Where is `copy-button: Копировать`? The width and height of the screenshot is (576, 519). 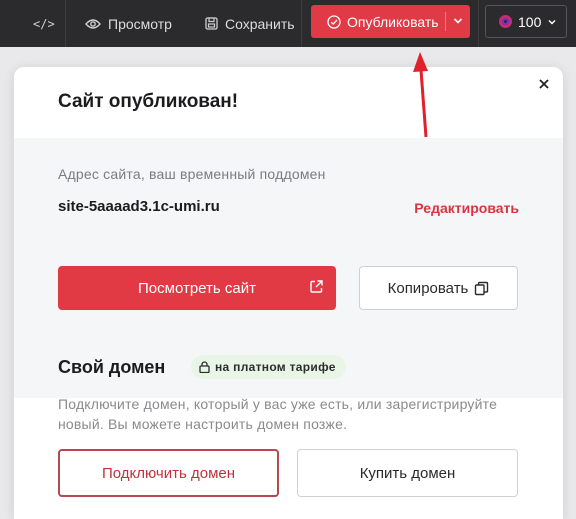 copy-button: Копировать is located at coordinates (438, 288).